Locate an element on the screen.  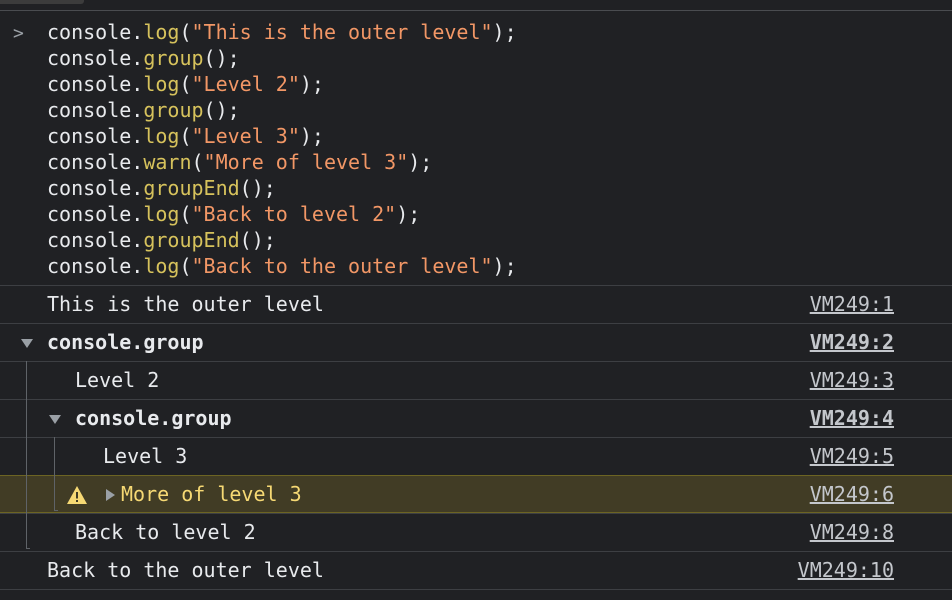
code-line: console.log("Level 3"); is located at coordinates (185, 136).